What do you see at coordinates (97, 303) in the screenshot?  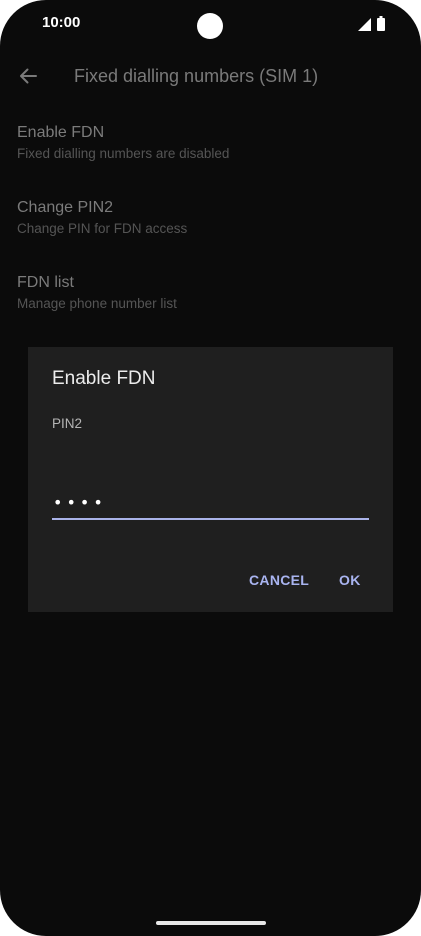 I see `pref-summary: Manage phone number list` at bounding box center [97, 303].